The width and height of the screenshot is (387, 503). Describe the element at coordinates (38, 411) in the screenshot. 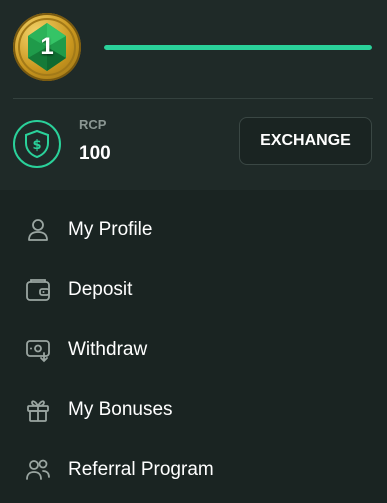

I see `gift-icon` at that location.